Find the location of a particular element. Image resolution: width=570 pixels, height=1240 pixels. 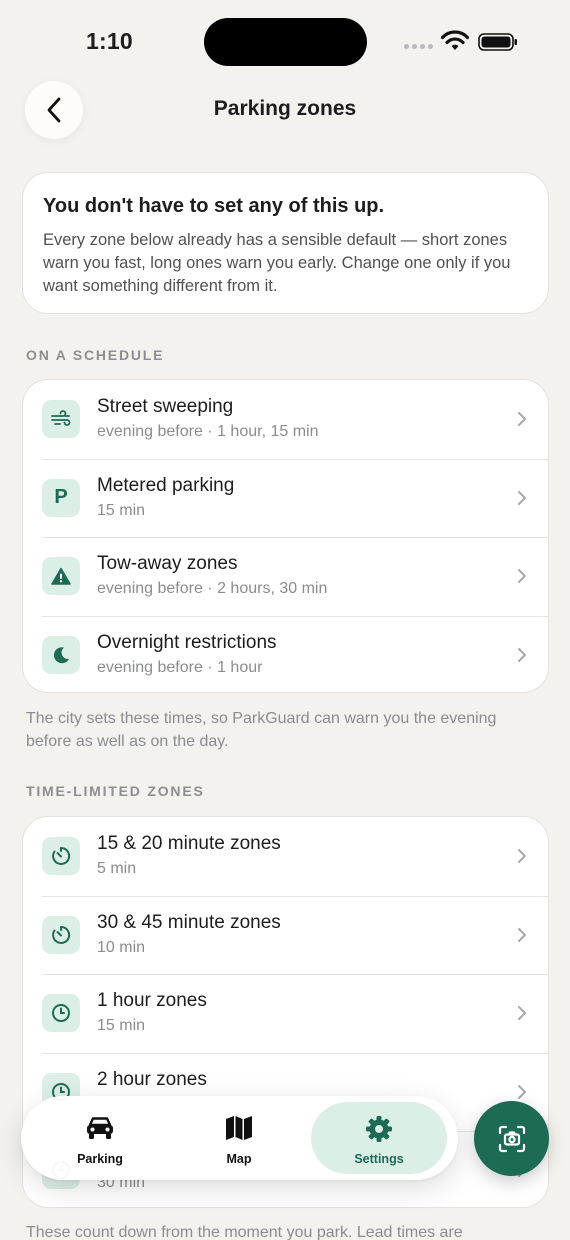

gear-icon is located at coordinates (379, 1129).